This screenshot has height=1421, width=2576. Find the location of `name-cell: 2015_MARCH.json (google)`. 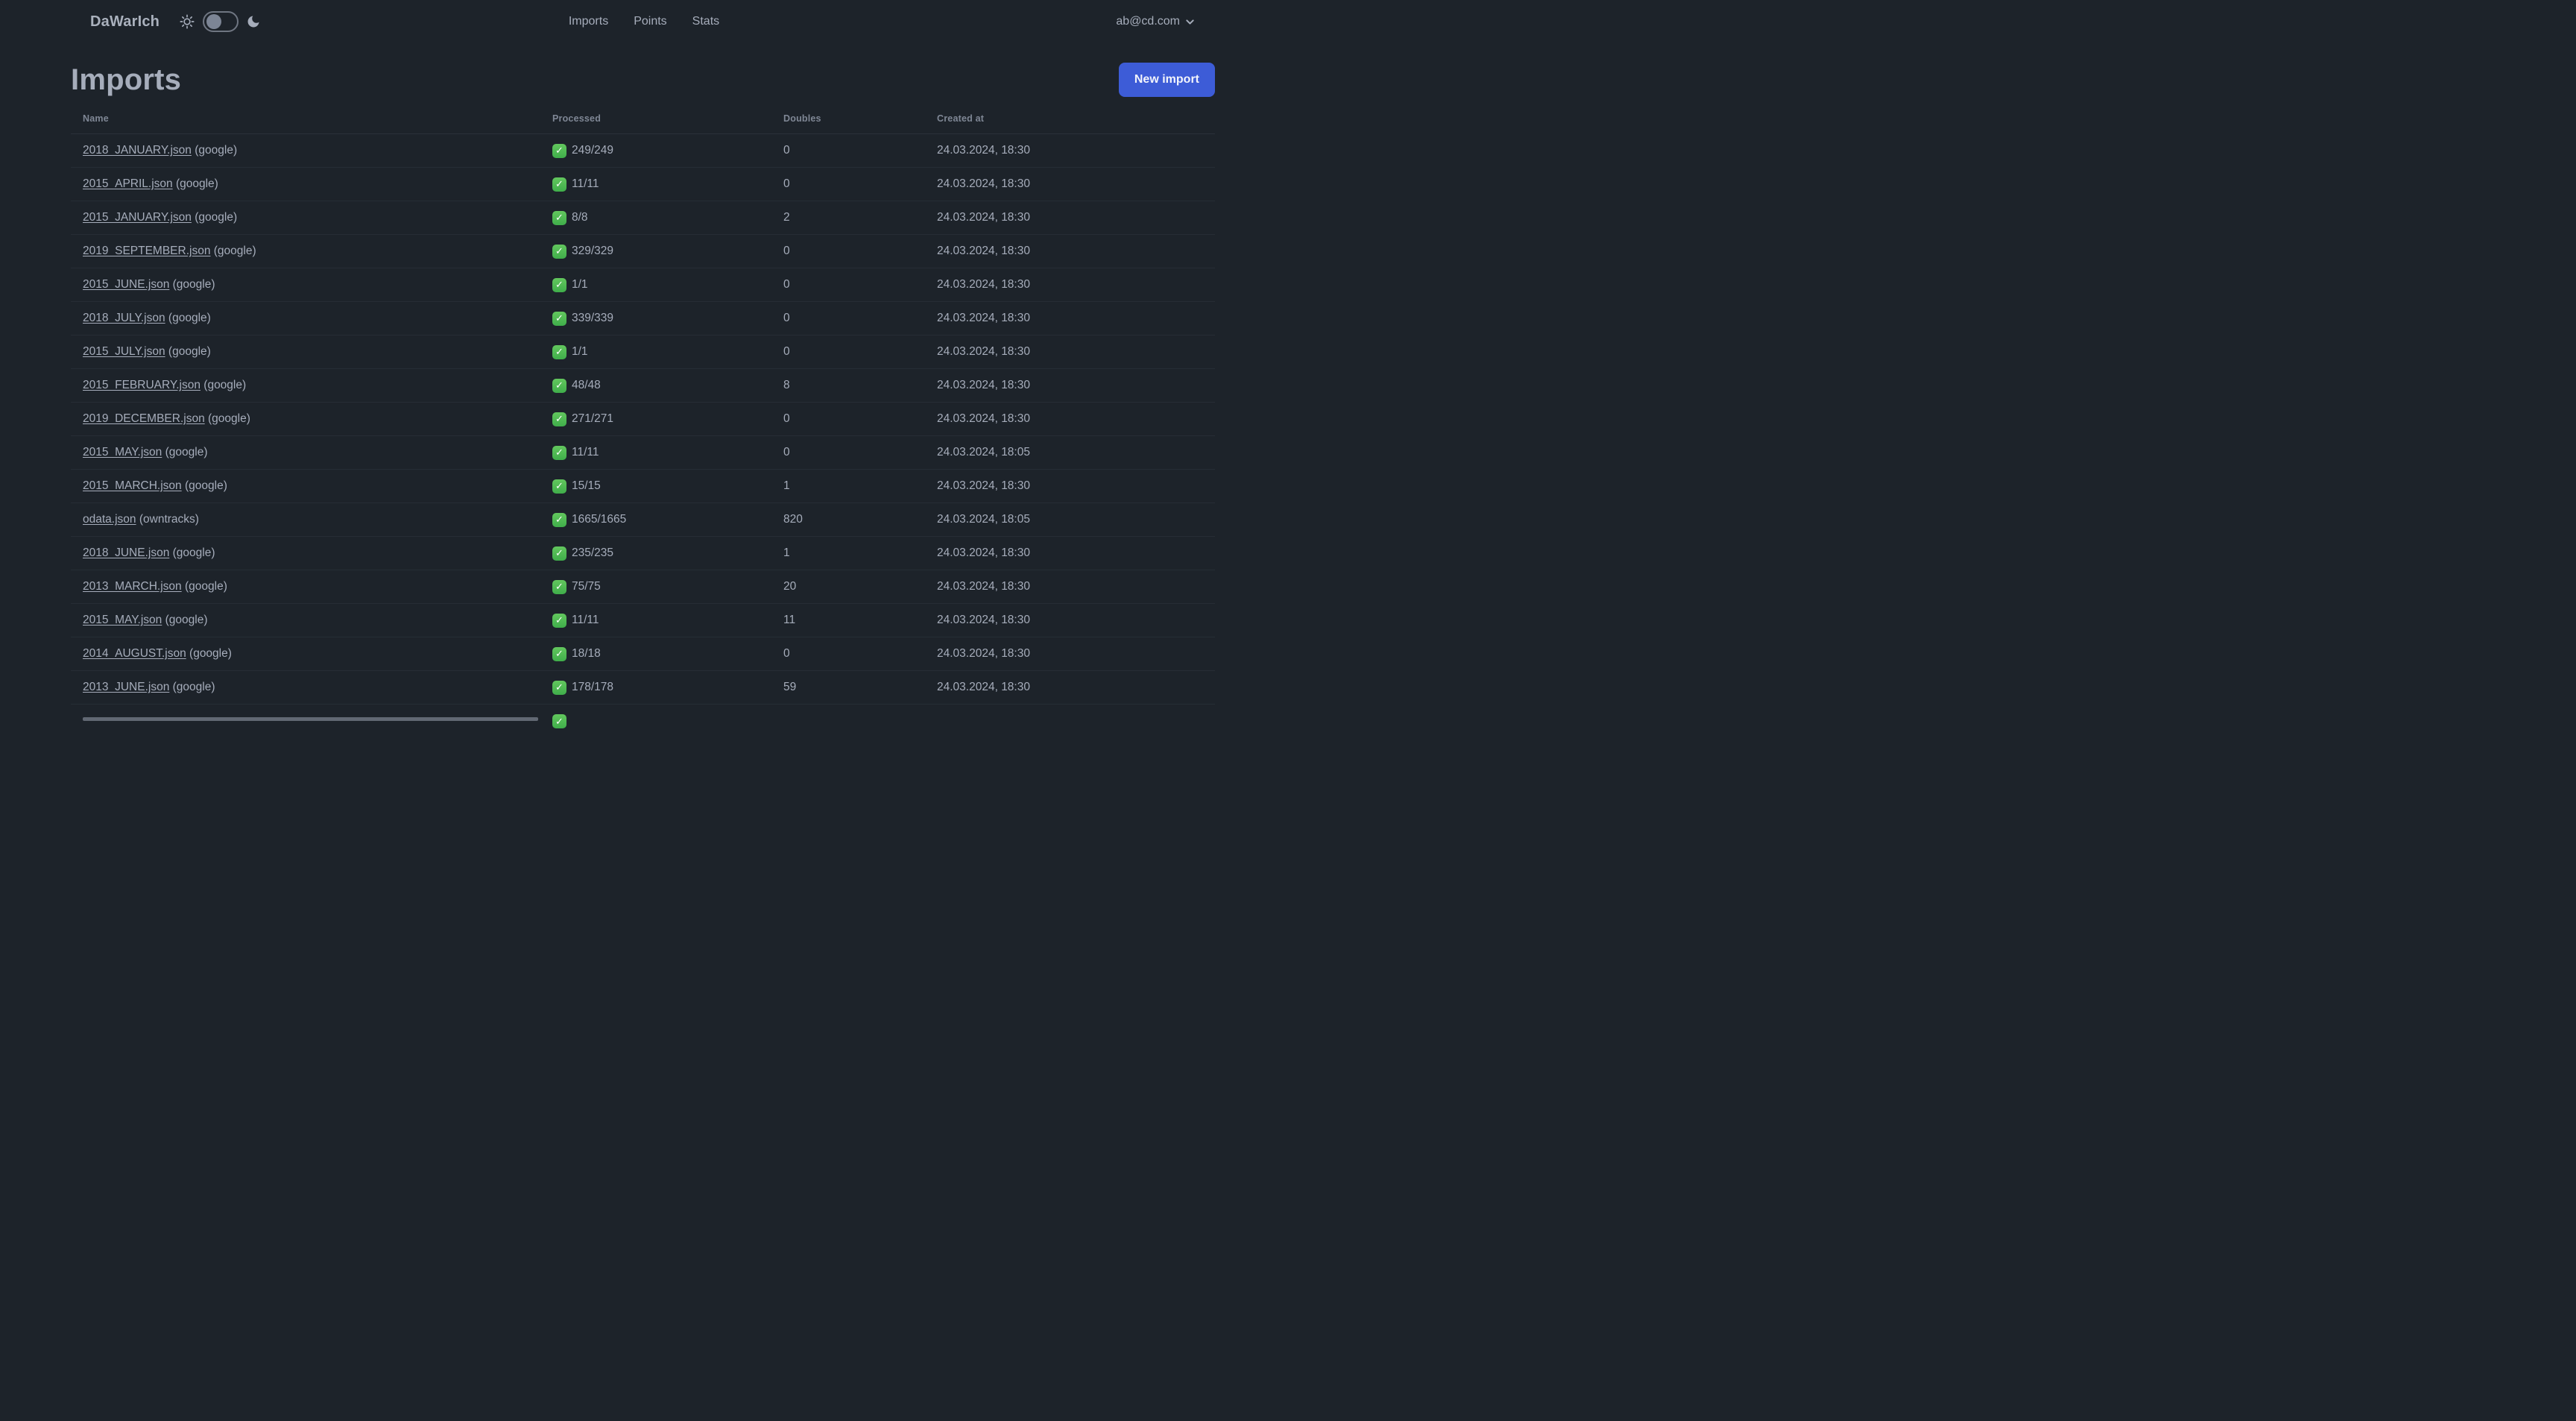

name-cell: 2015_MARCH.json (google) is located at coordinates (305, 486).